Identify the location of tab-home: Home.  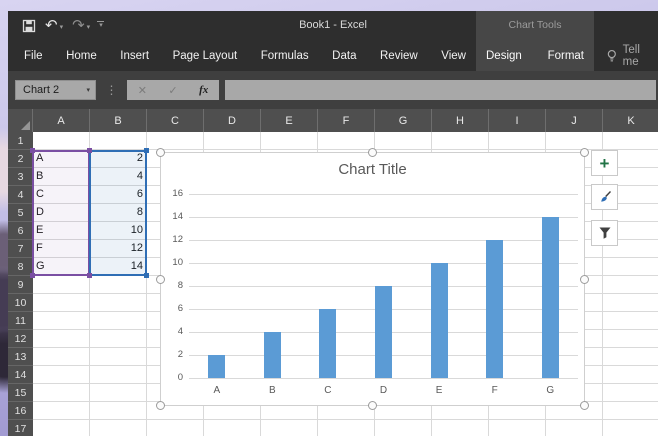
(81, 56).